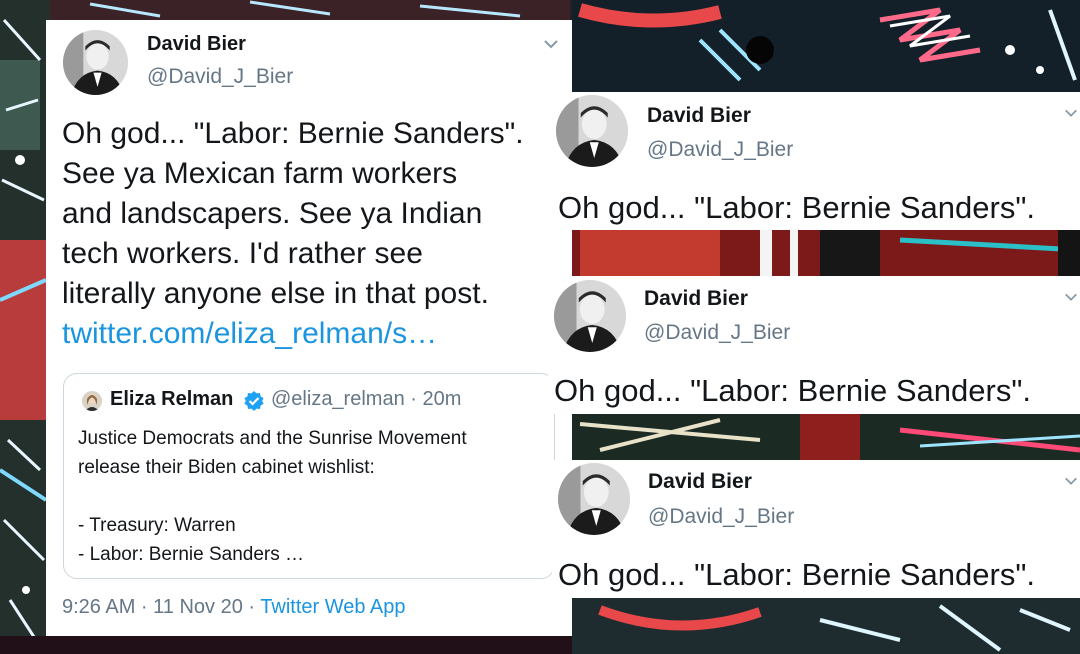 This screenshot has width=1080, height=654. Describe the element at coordinates (226, 467) in the screenshot. I see `quoted-text-line: release their Biden cabinet wishlist:` at that location.